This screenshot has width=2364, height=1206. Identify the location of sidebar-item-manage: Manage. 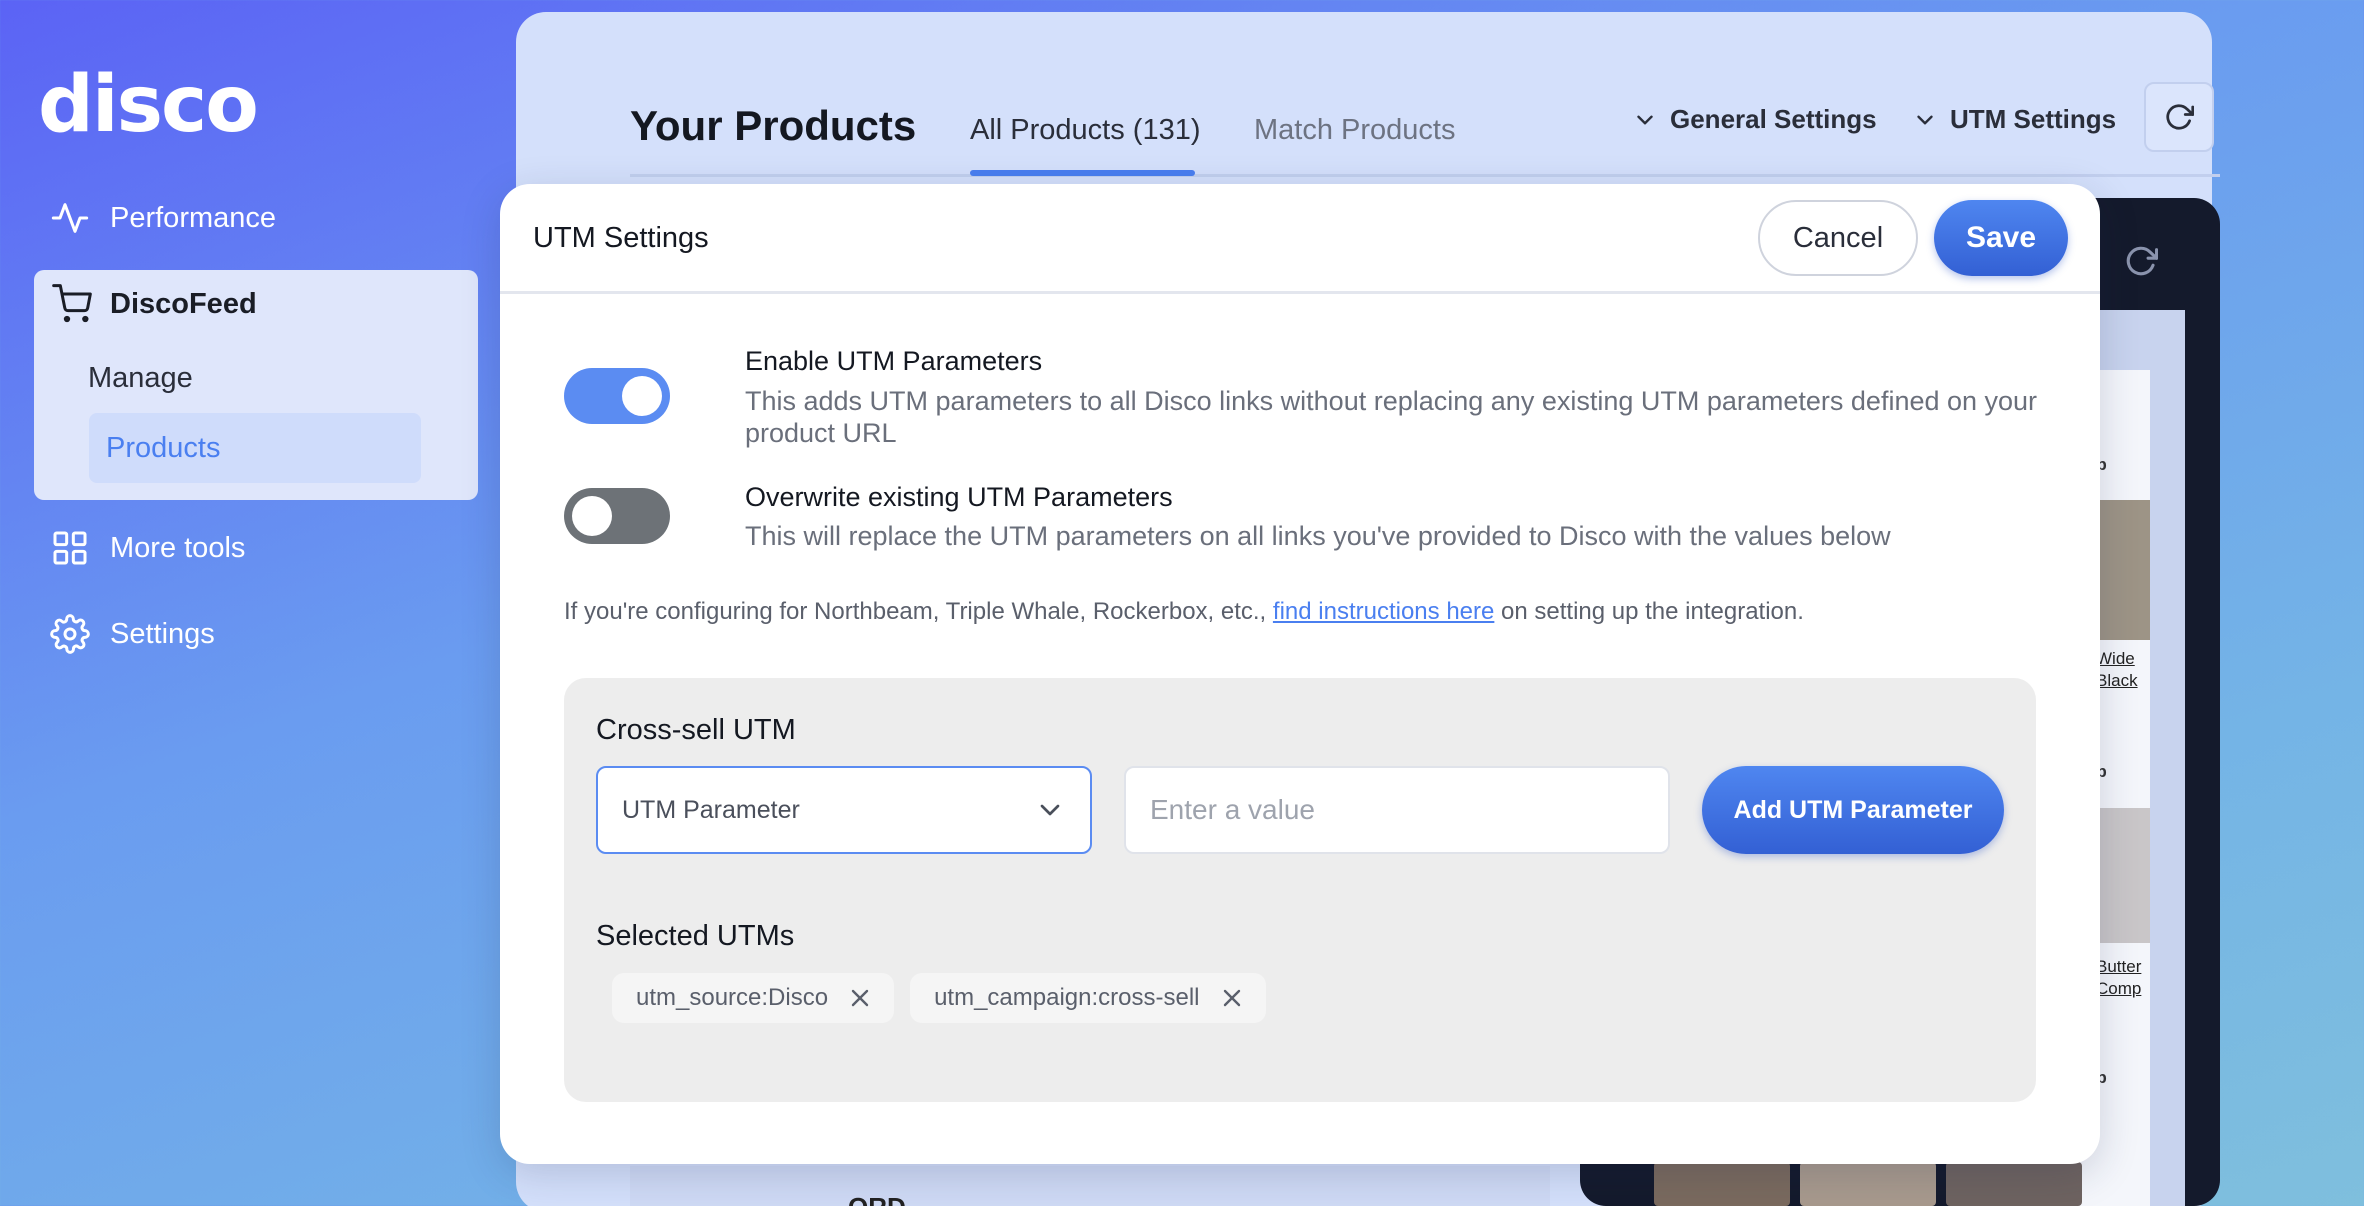
(140, 378).